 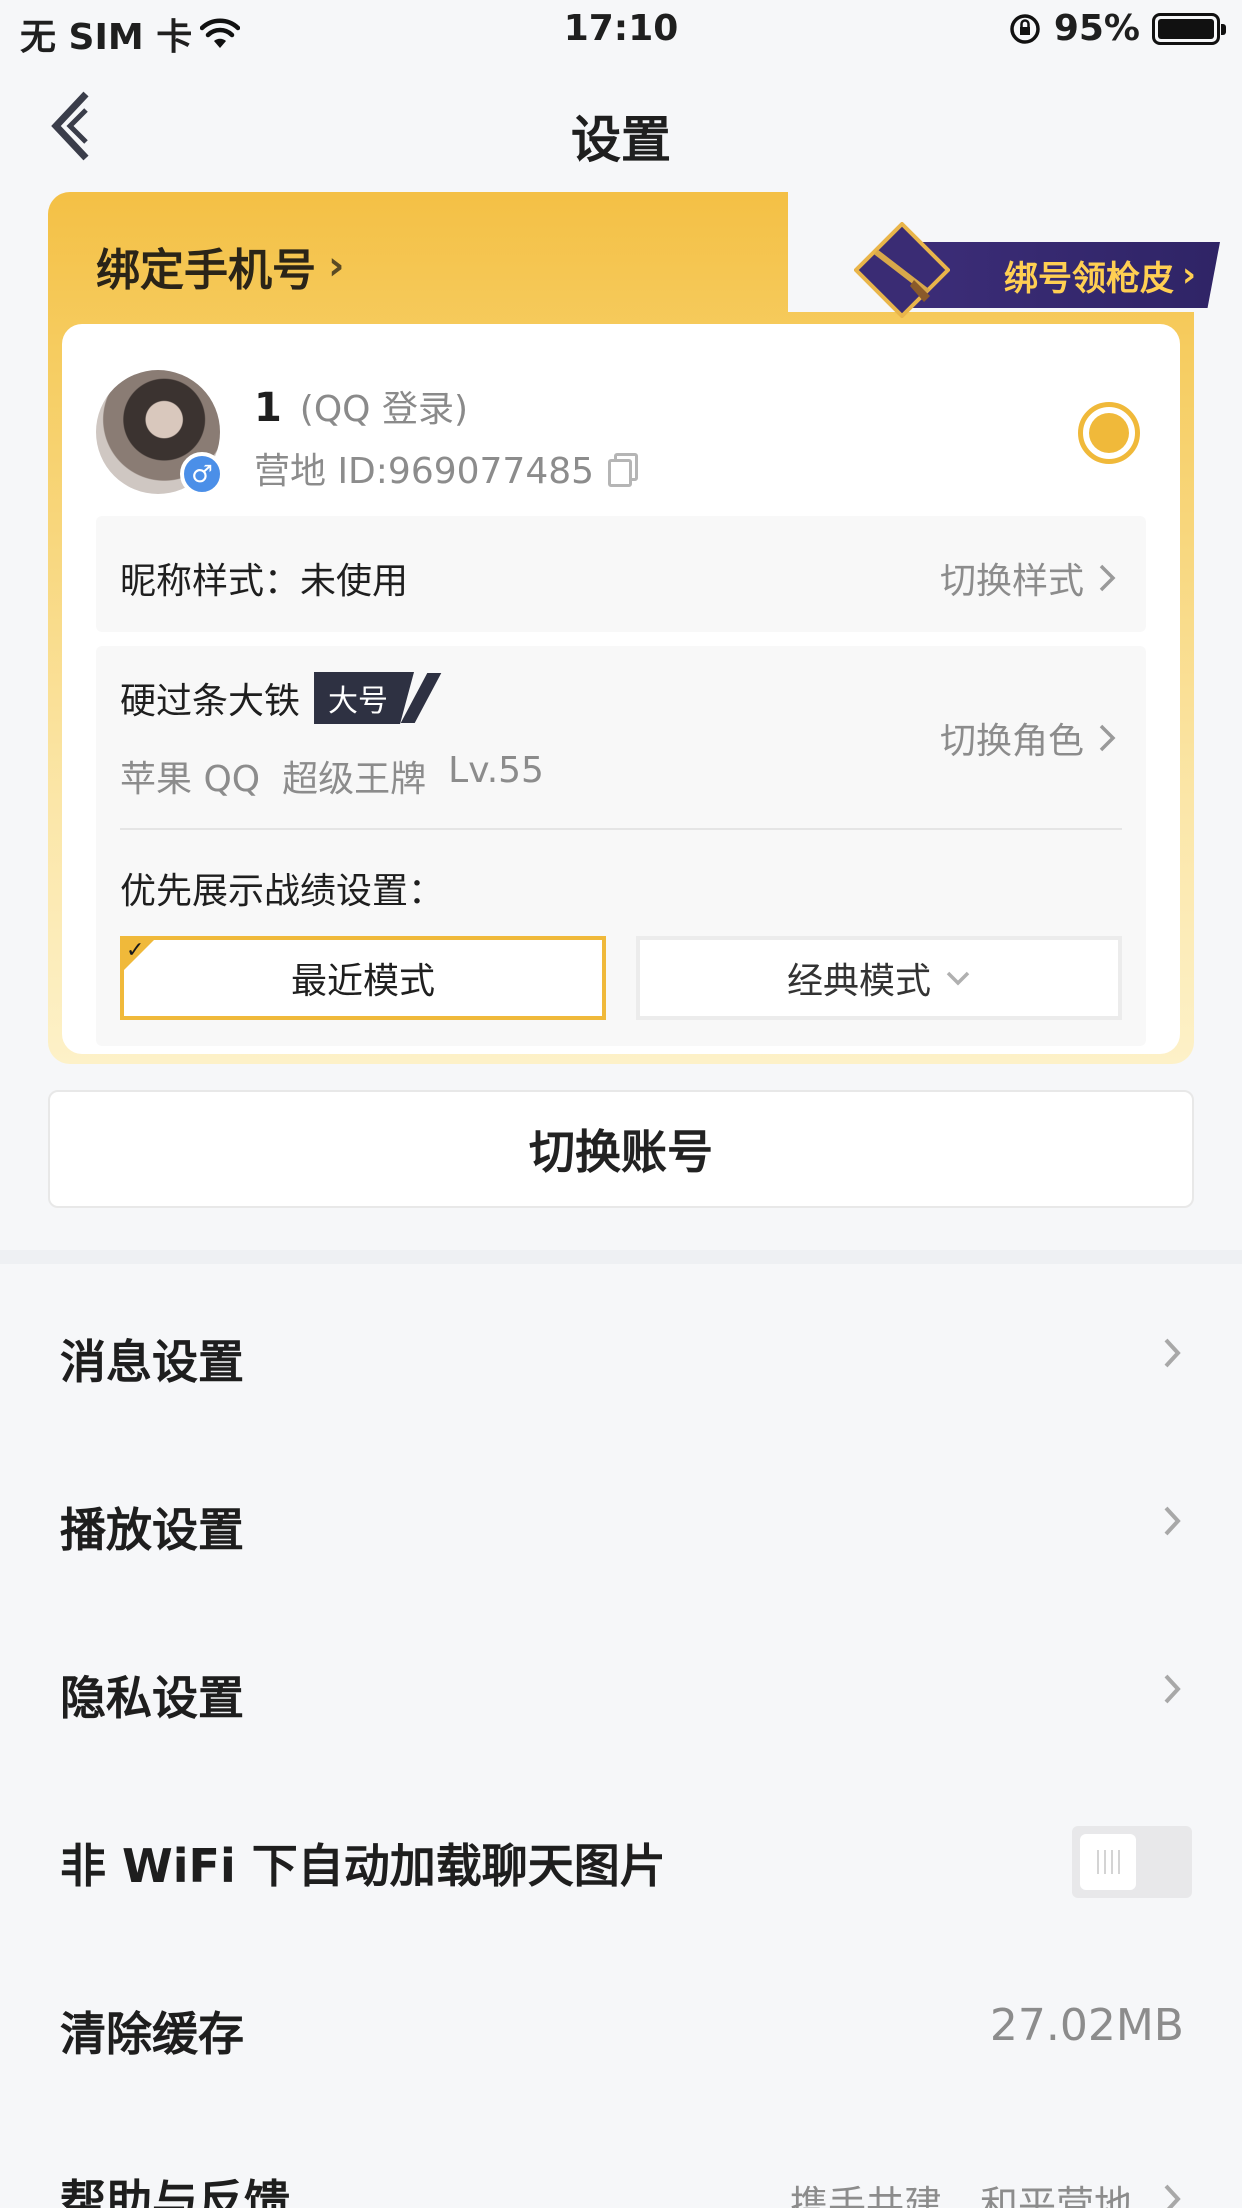 I want to click on auto-load-images-item: 非 WiFi 下自动加载聊天图片, so click(x=621, y=1858).